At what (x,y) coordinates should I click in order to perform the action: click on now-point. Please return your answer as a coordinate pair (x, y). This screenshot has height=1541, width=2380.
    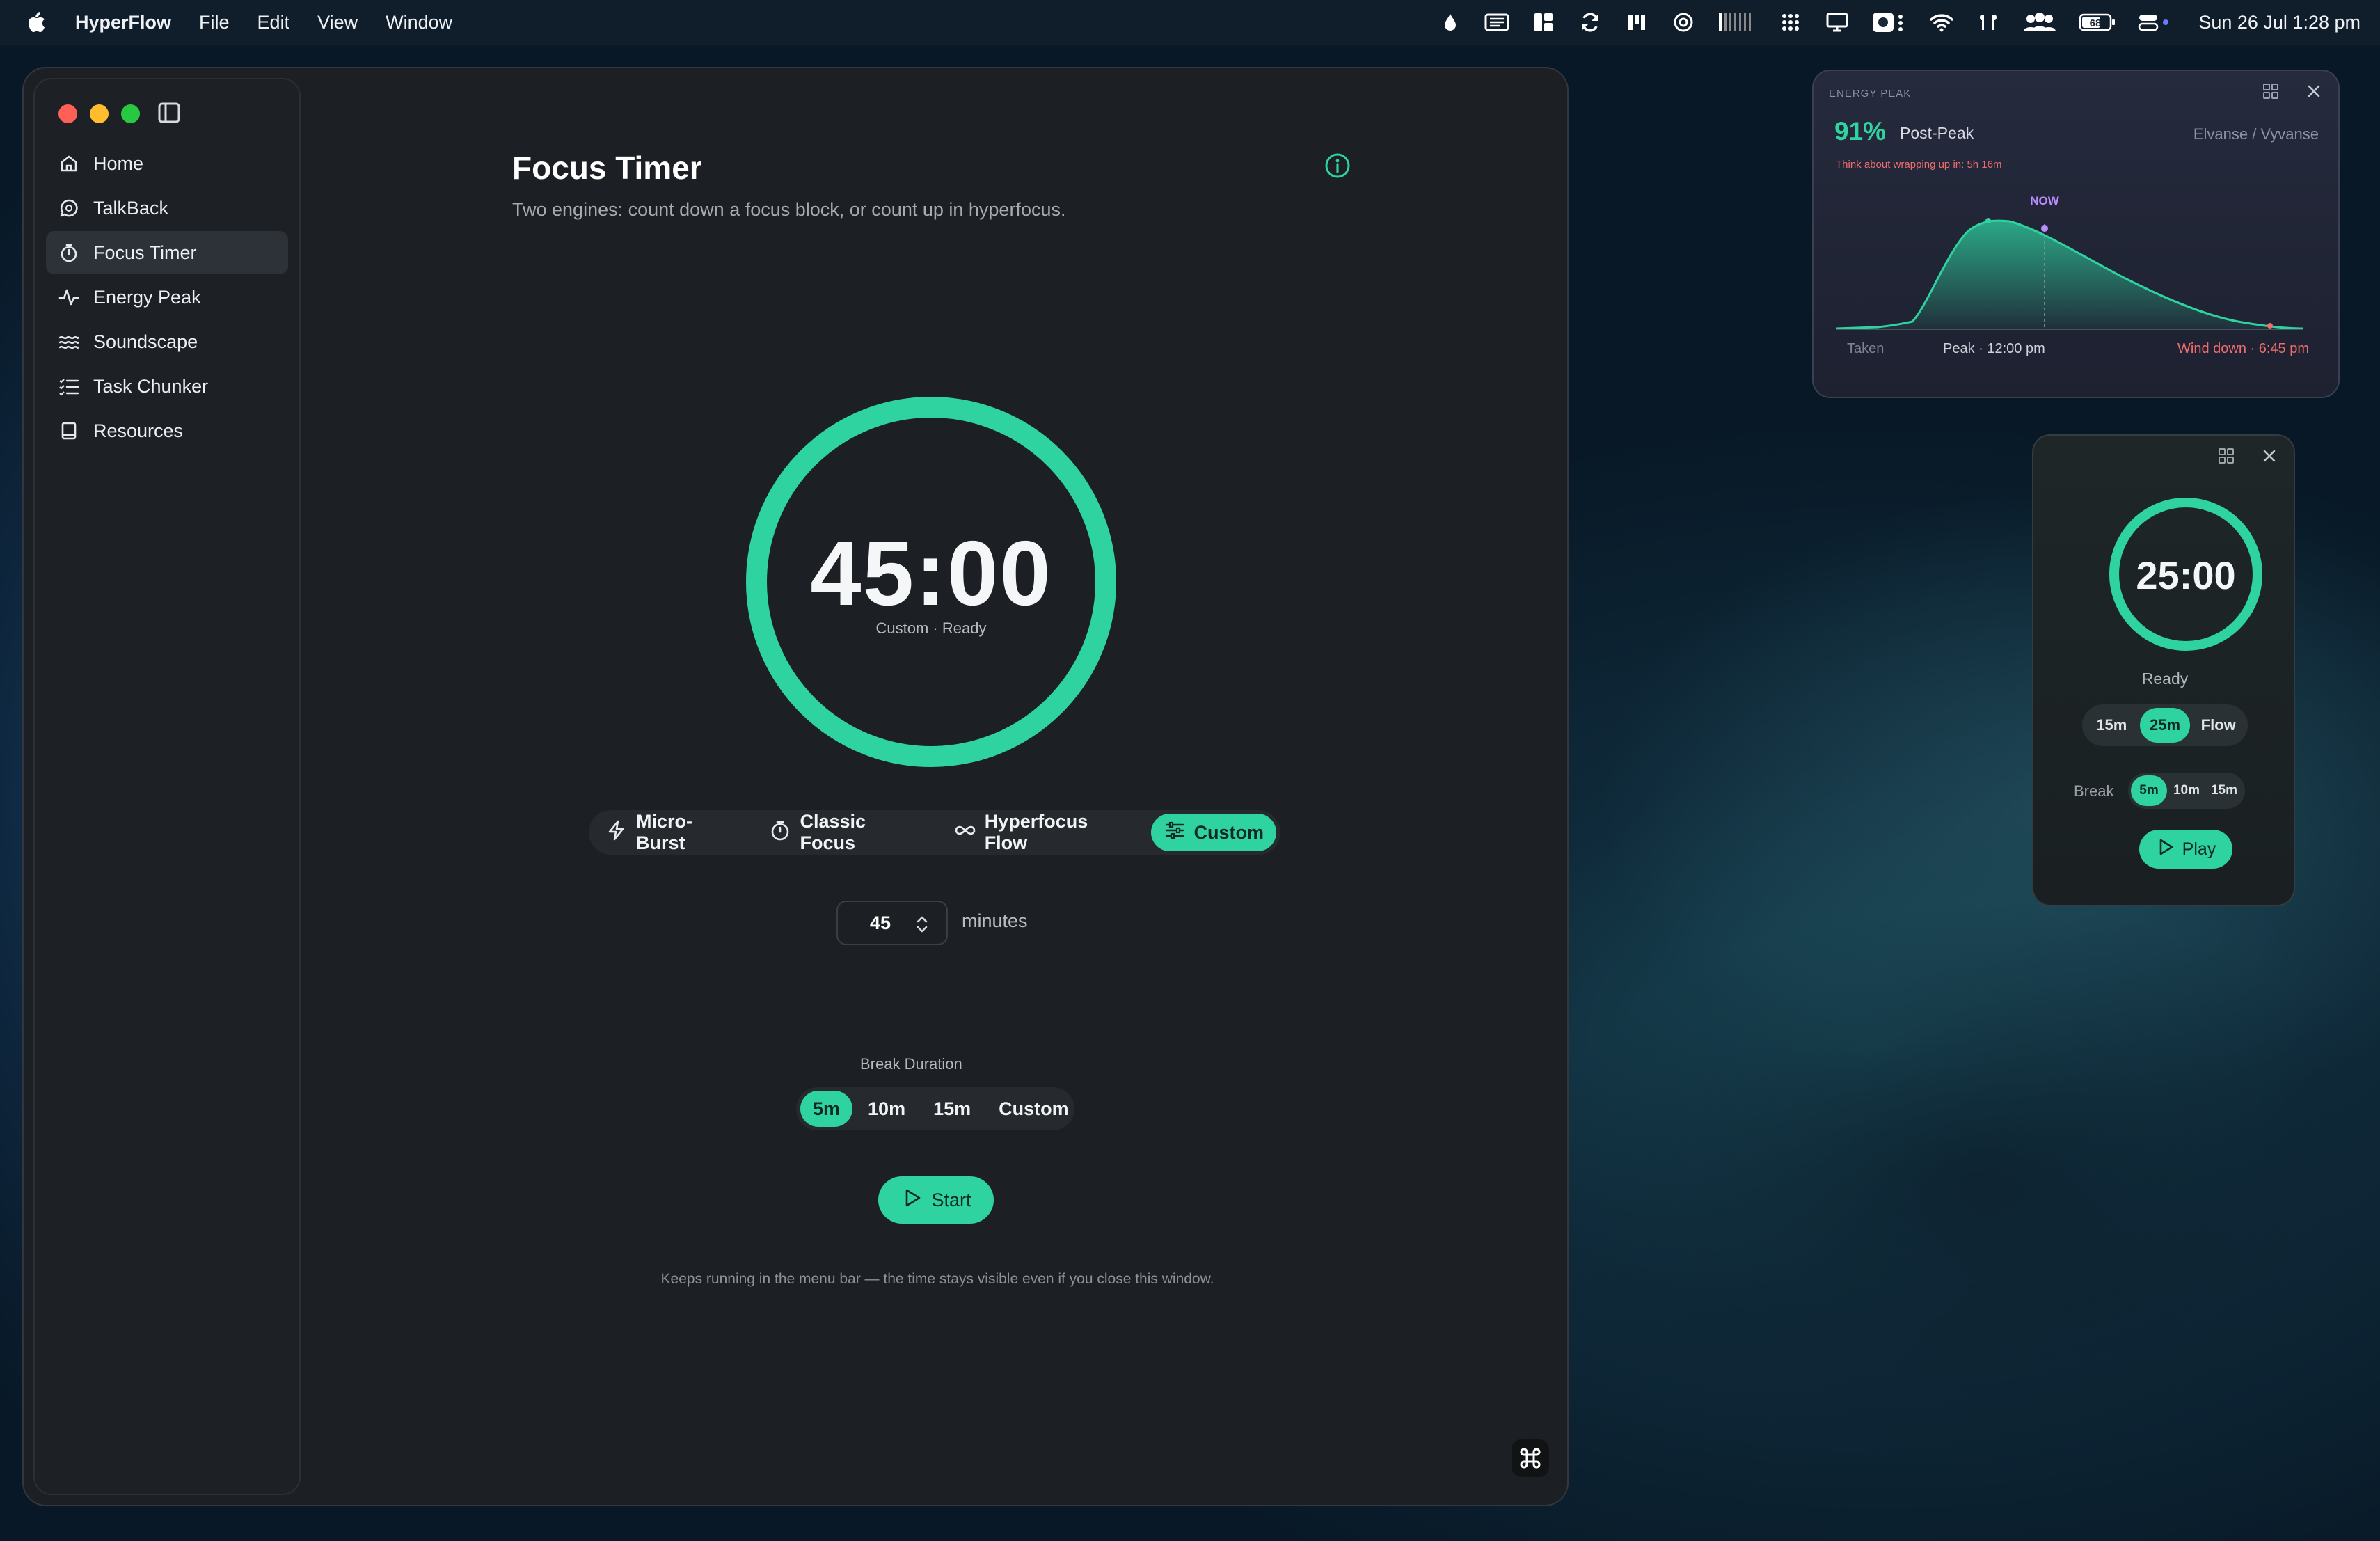
    Looking at the image, I should click on (2044, 228).